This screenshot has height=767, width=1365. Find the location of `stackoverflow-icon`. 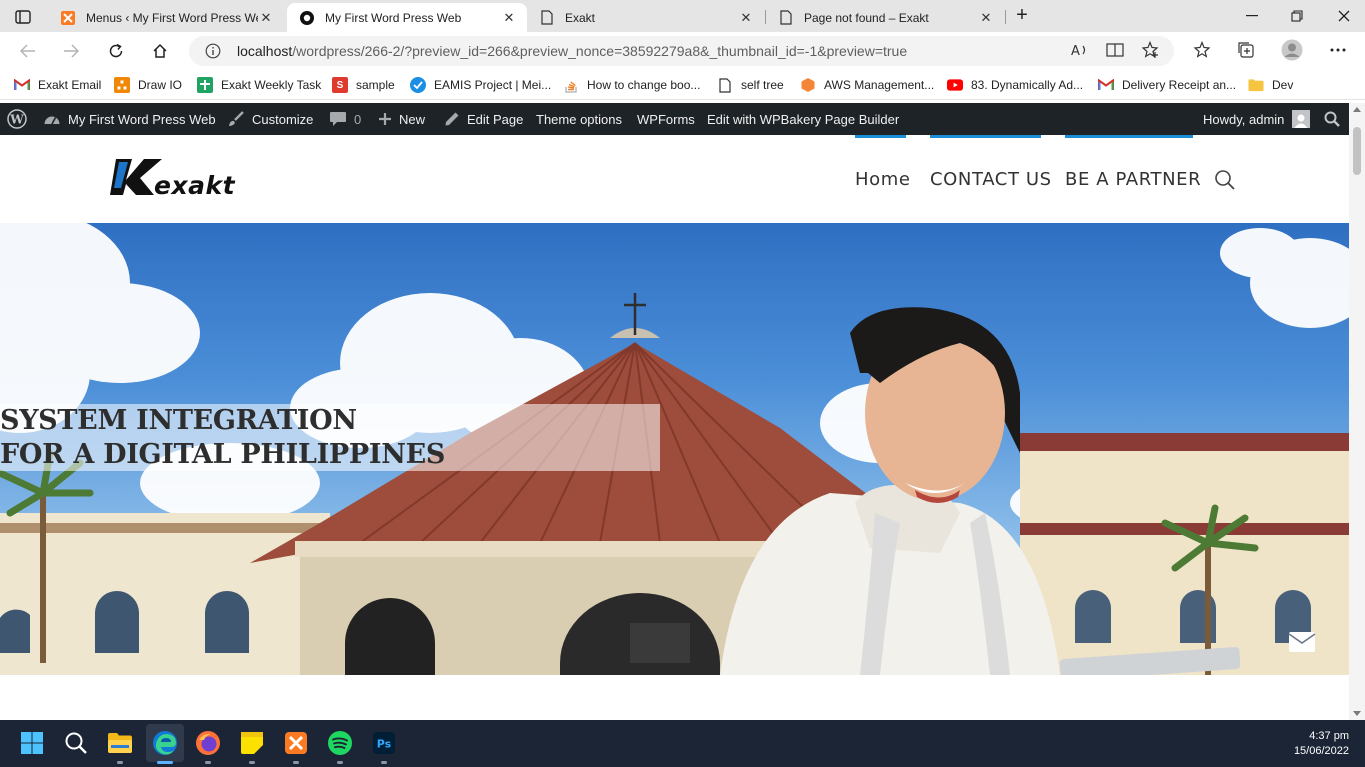

stackoverflow-icon is located at coordinates (571, 85).